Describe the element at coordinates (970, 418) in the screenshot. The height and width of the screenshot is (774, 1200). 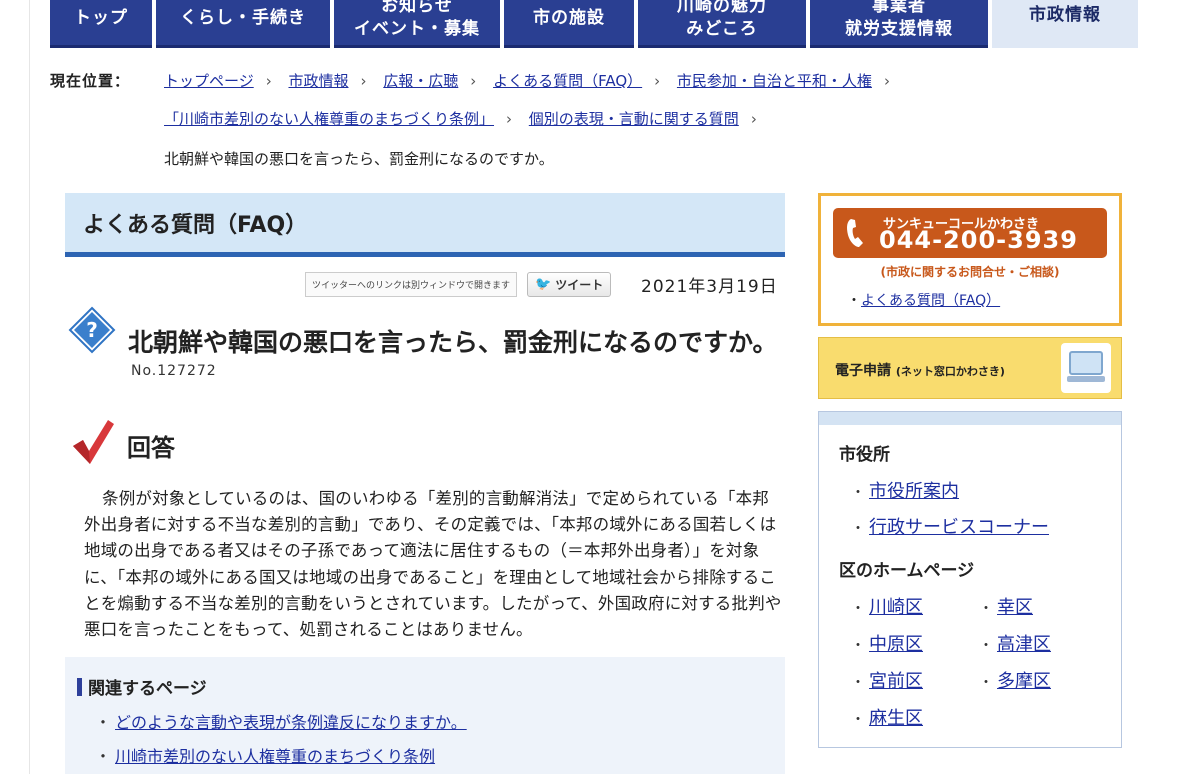
I see `sidebar-links-topbar` at that location.